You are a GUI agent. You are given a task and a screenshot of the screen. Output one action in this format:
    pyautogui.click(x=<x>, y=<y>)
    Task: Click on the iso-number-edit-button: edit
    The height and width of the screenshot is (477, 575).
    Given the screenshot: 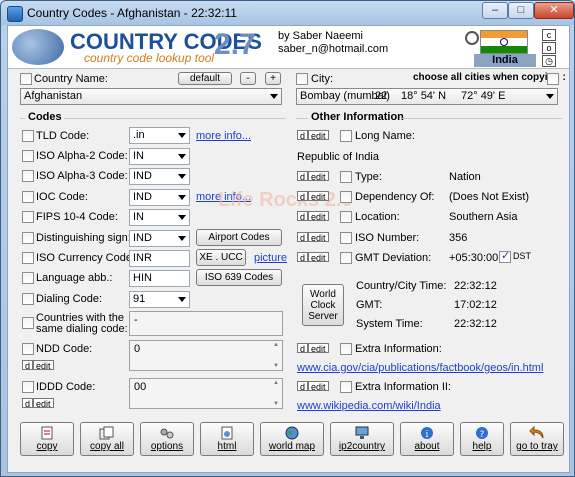 What is the action you would take?
    pyautogui.click(x=318, y=237)
    